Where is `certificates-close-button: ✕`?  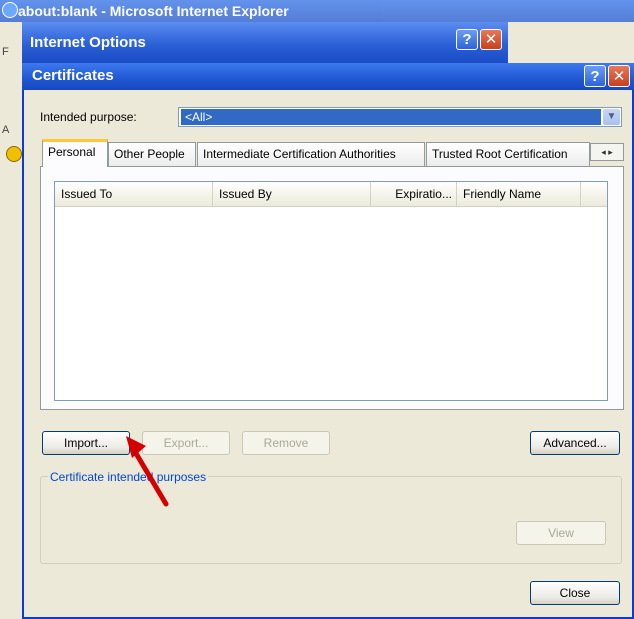 certificates-close-button: ✕ is located at coordinates (619, 76).